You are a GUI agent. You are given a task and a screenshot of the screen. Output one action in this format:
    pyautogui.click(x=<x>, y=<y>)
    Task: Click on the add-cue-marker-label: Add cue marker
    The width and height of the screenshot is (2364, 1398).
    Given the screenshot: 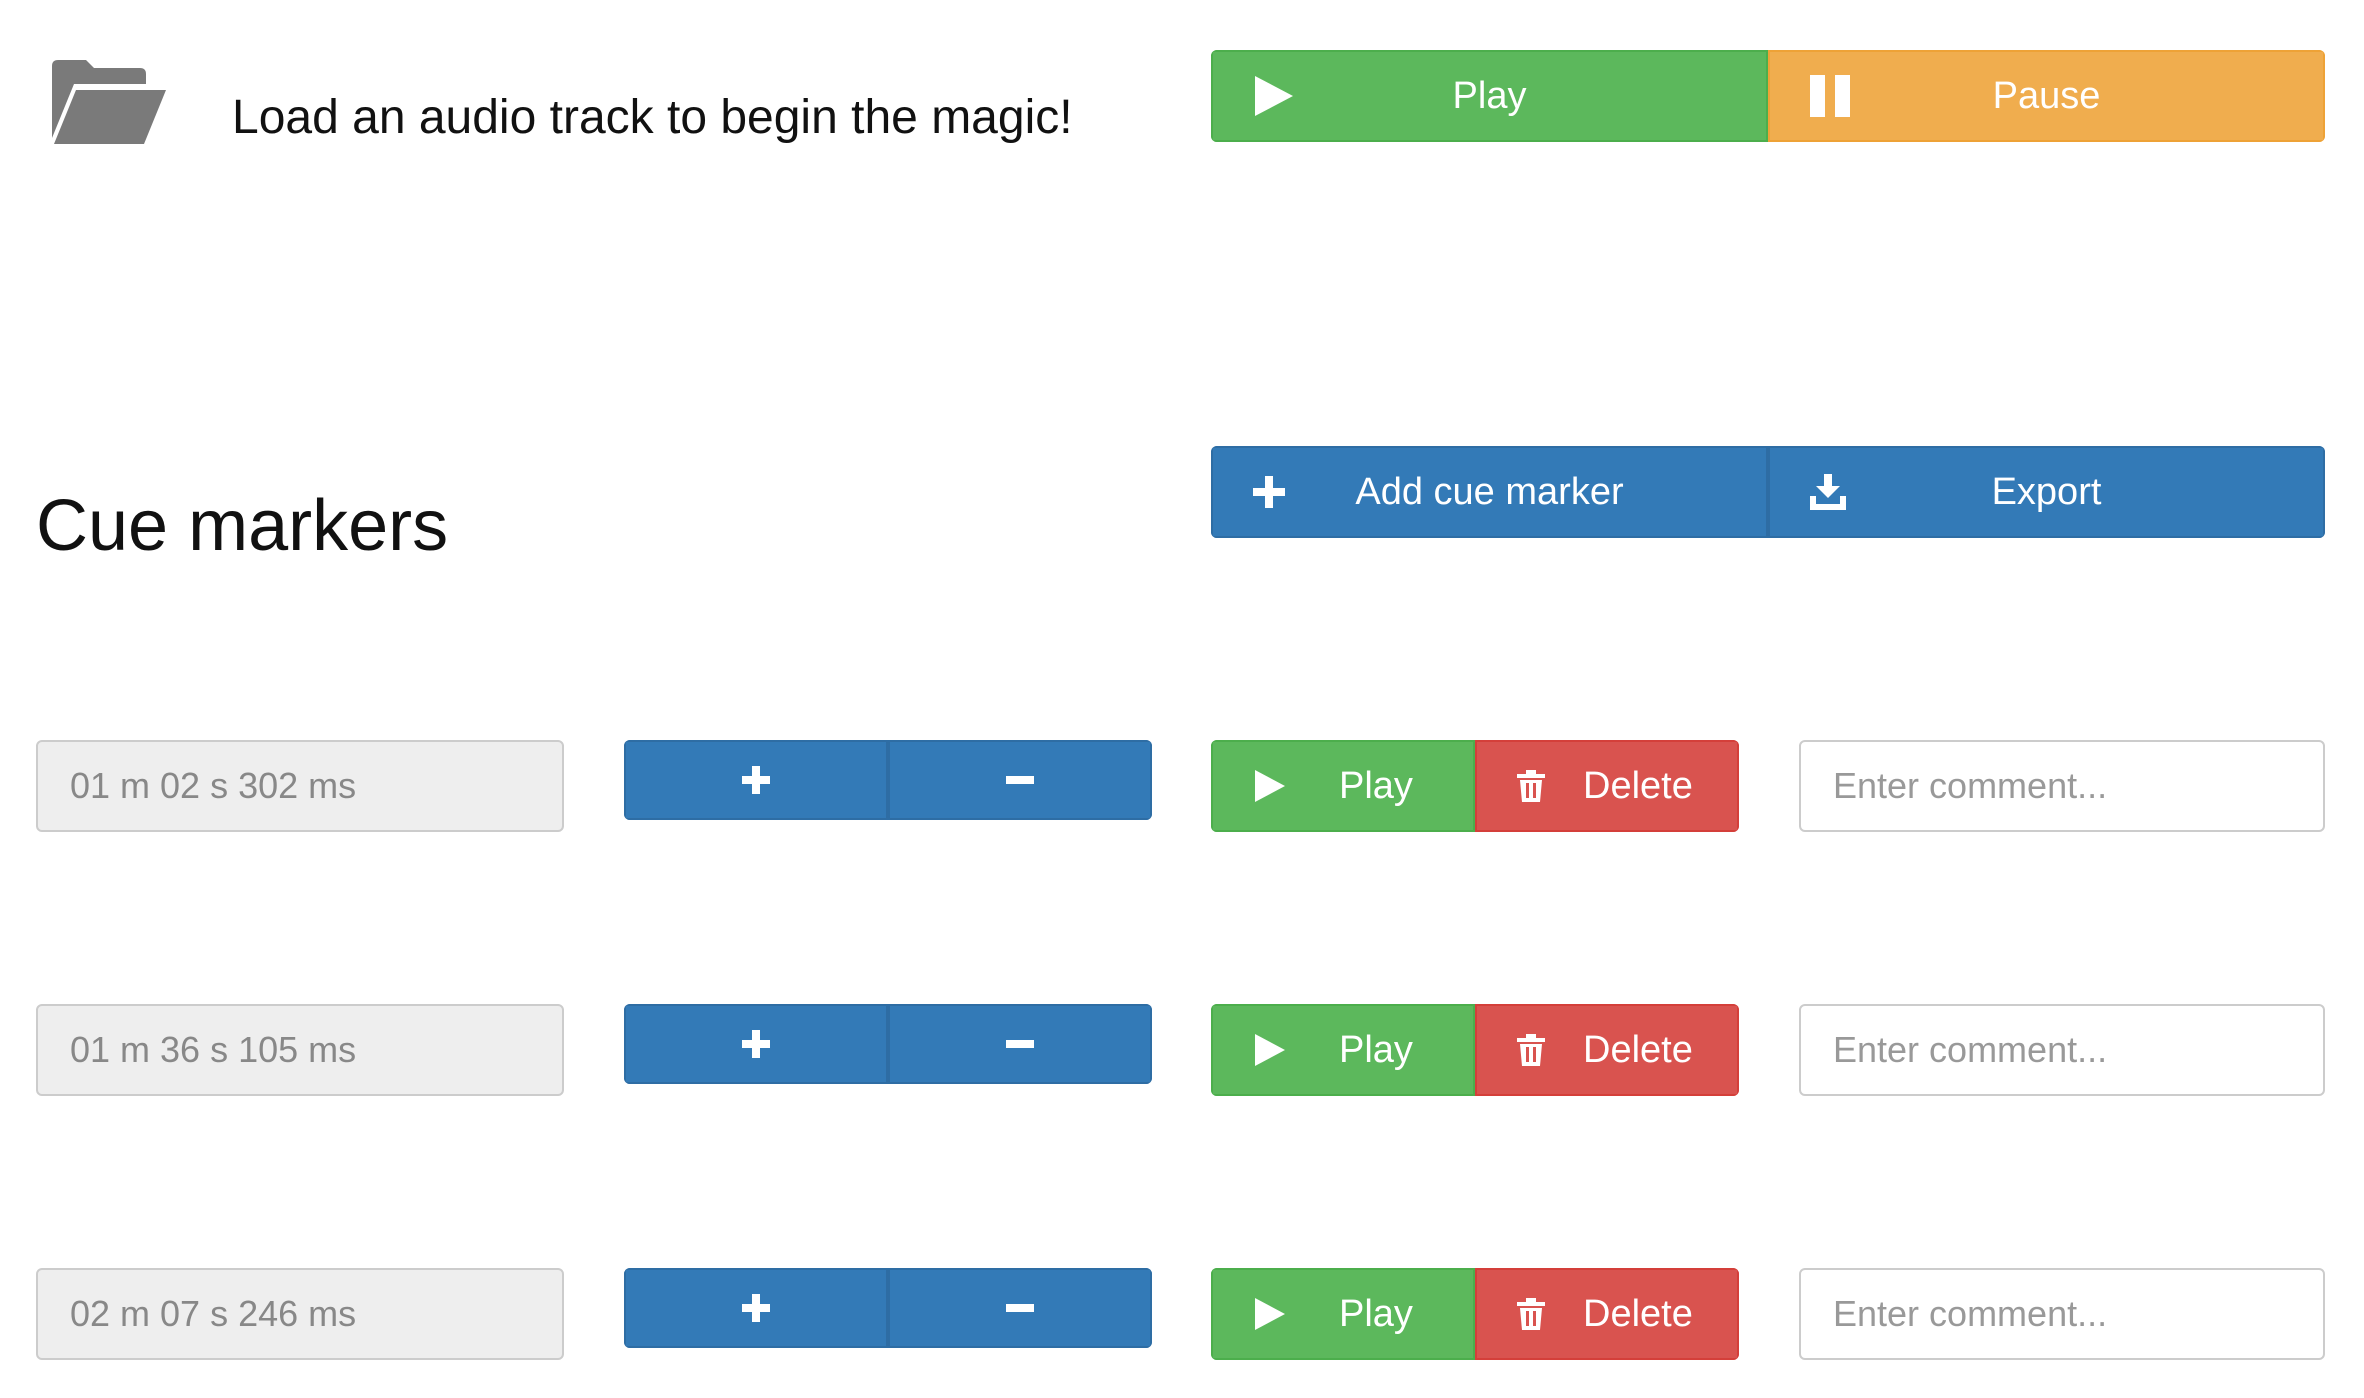 What is the action you would take?
    pyautogui.click(x=1489, y=491)
    